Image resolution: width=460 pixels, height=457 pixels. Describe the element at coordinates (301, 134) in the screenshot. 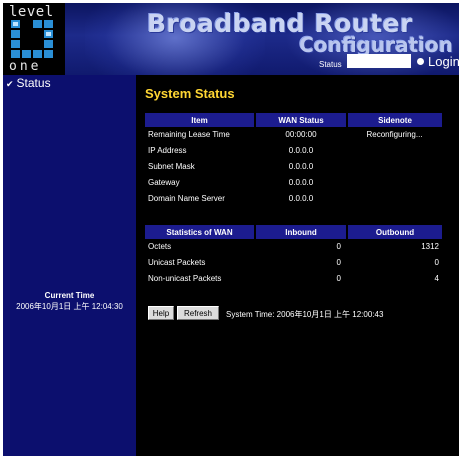

I see `table-cell: 00:00:00` at that location.